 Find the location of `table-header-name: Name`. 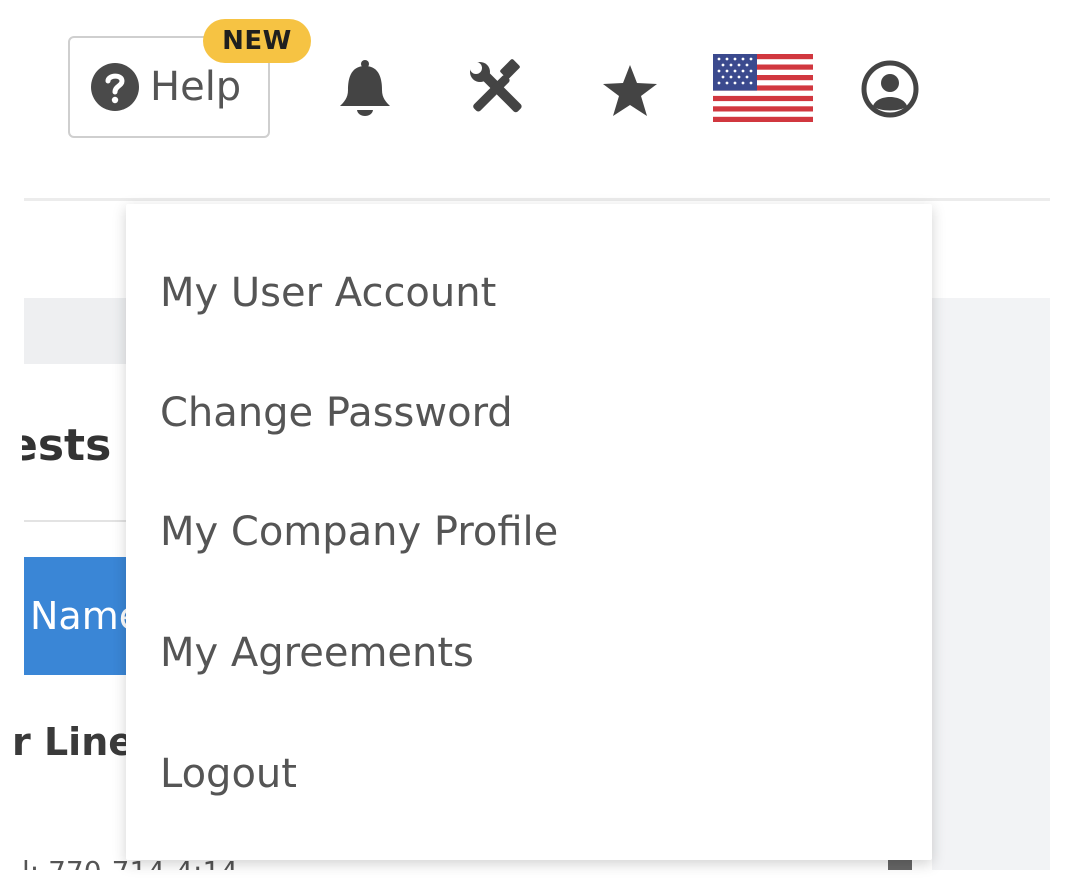

table-header-name: Name is located at coordinates (75, 616).